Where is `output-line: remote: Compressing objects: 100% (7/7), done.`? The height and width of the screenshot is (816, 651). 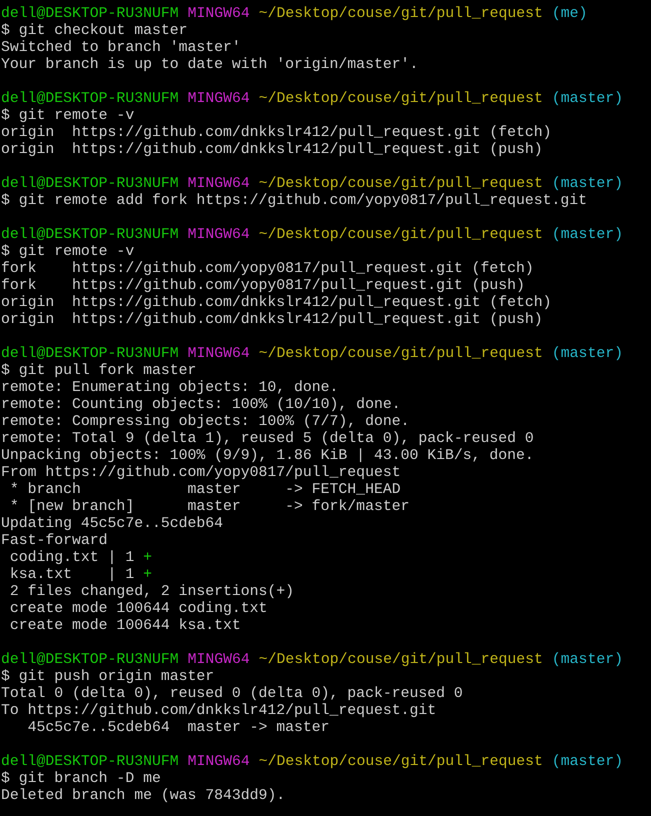 output-line: remote: Compressing objects: 100% (7/7), done. is located at coordinates (205, 422).